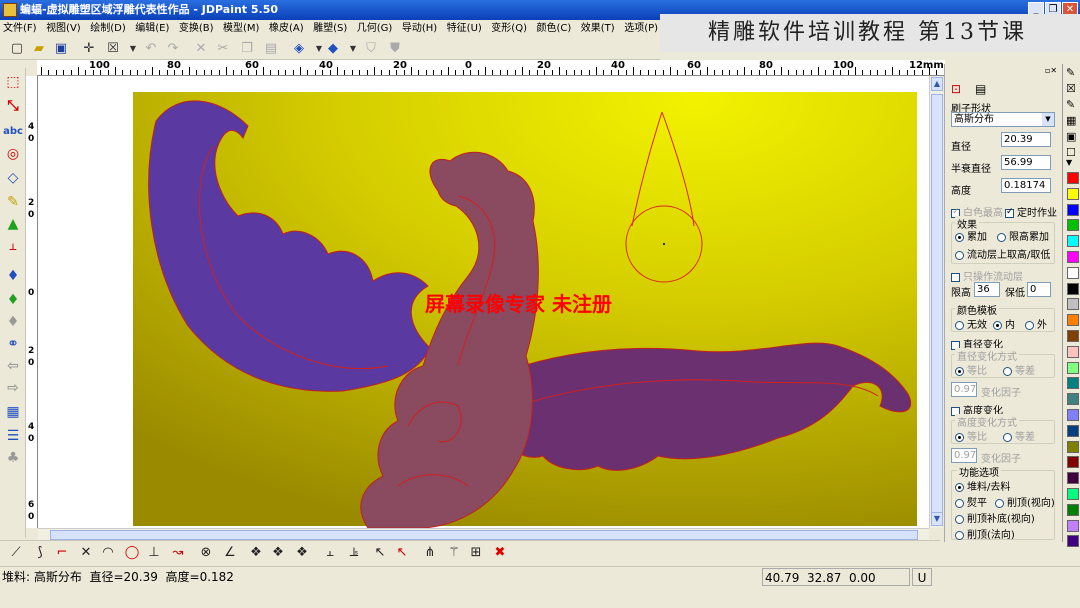  What do you see at coordinates (62, 553) in the screenshot?
I see `fillet-icon: ⌐` at bounding box center [62, 553].